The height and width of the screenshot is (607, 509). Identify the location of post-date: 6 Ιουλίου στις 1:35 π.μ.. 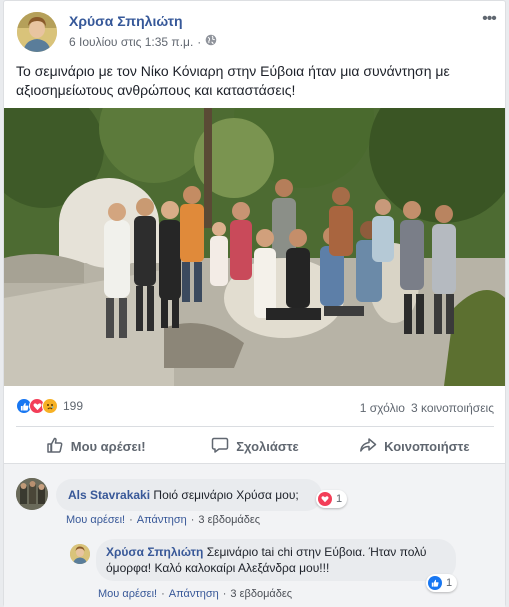
(131, 42).